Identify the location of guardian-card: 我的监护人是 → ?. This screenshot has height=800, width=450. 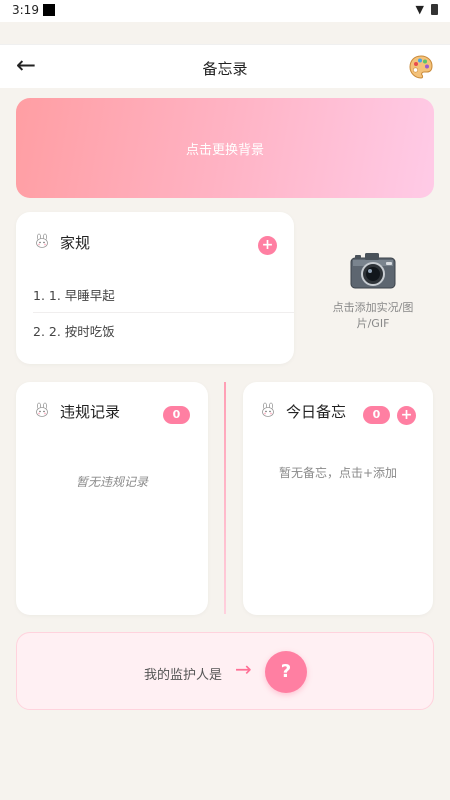
(225, 671).